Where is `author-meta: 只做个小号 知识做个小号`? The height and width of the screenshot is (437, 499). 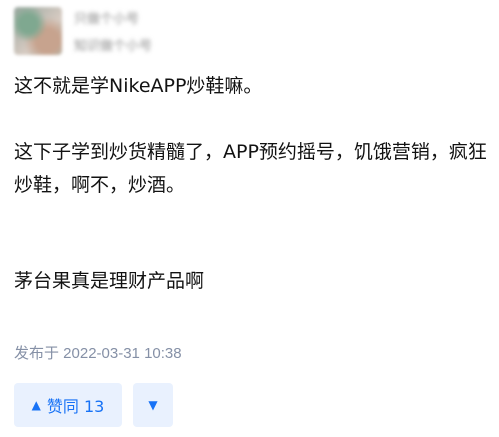 author-meta: 只做个小号 知识做个小号 is located at coordinates (113, 31).